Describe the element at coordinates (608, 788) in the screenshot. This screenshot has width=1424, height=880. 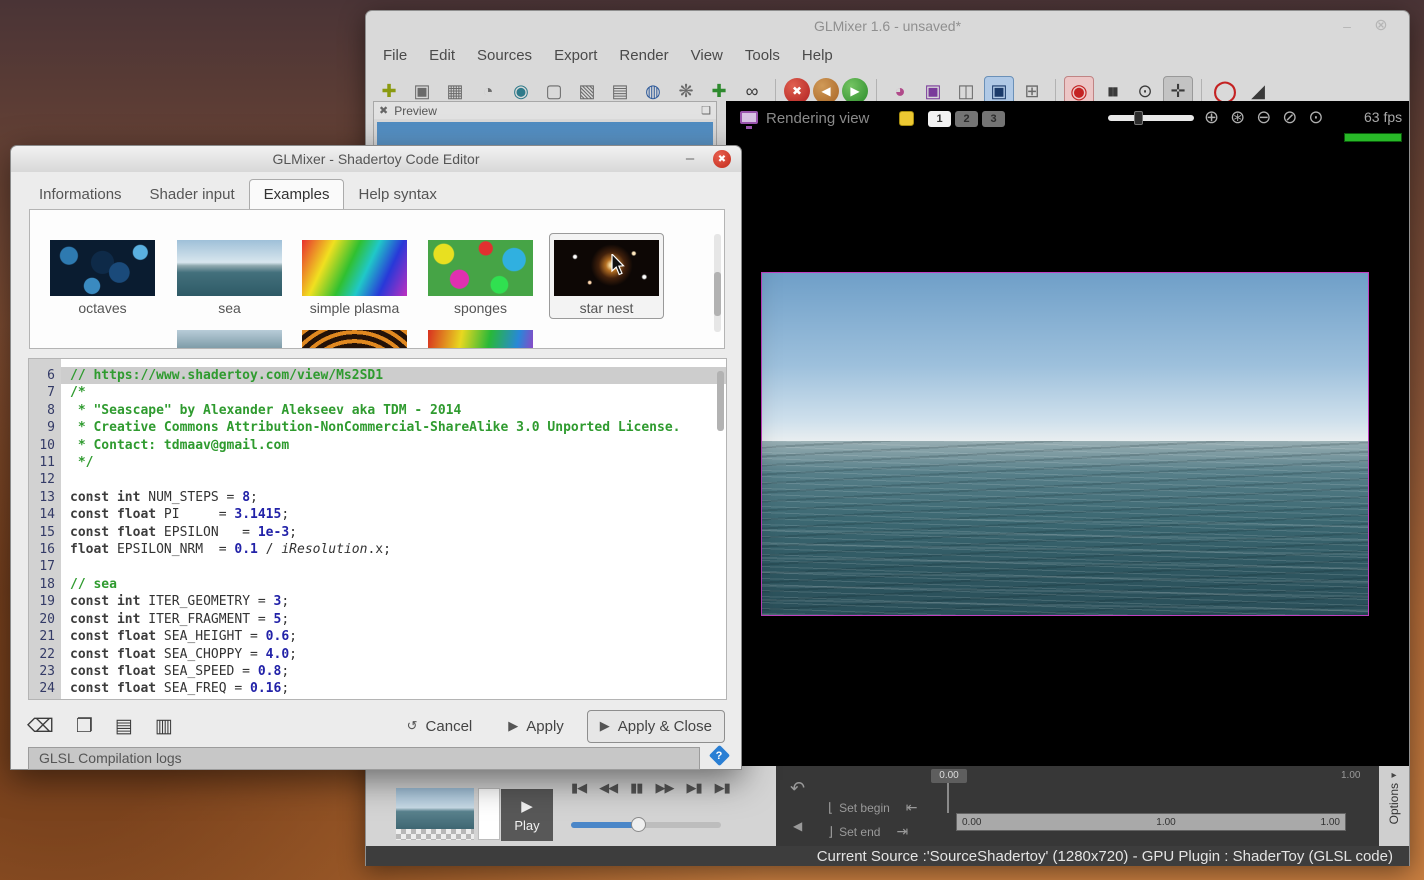
I see `rewind-icon: ◀◀` at that location.